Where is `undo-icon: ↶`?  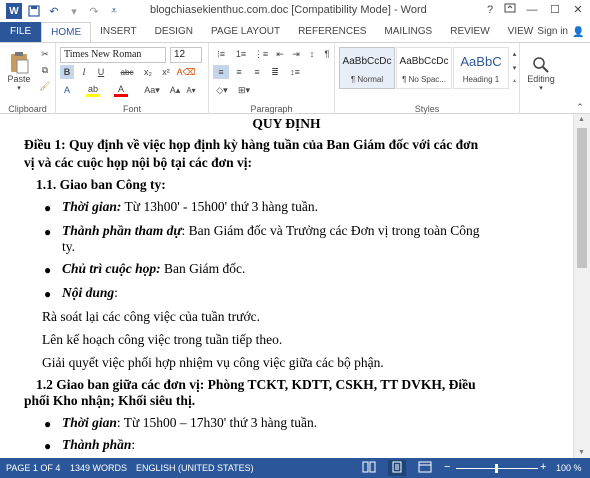 undo-icon: ↶ is located at coordinates (54, 11).